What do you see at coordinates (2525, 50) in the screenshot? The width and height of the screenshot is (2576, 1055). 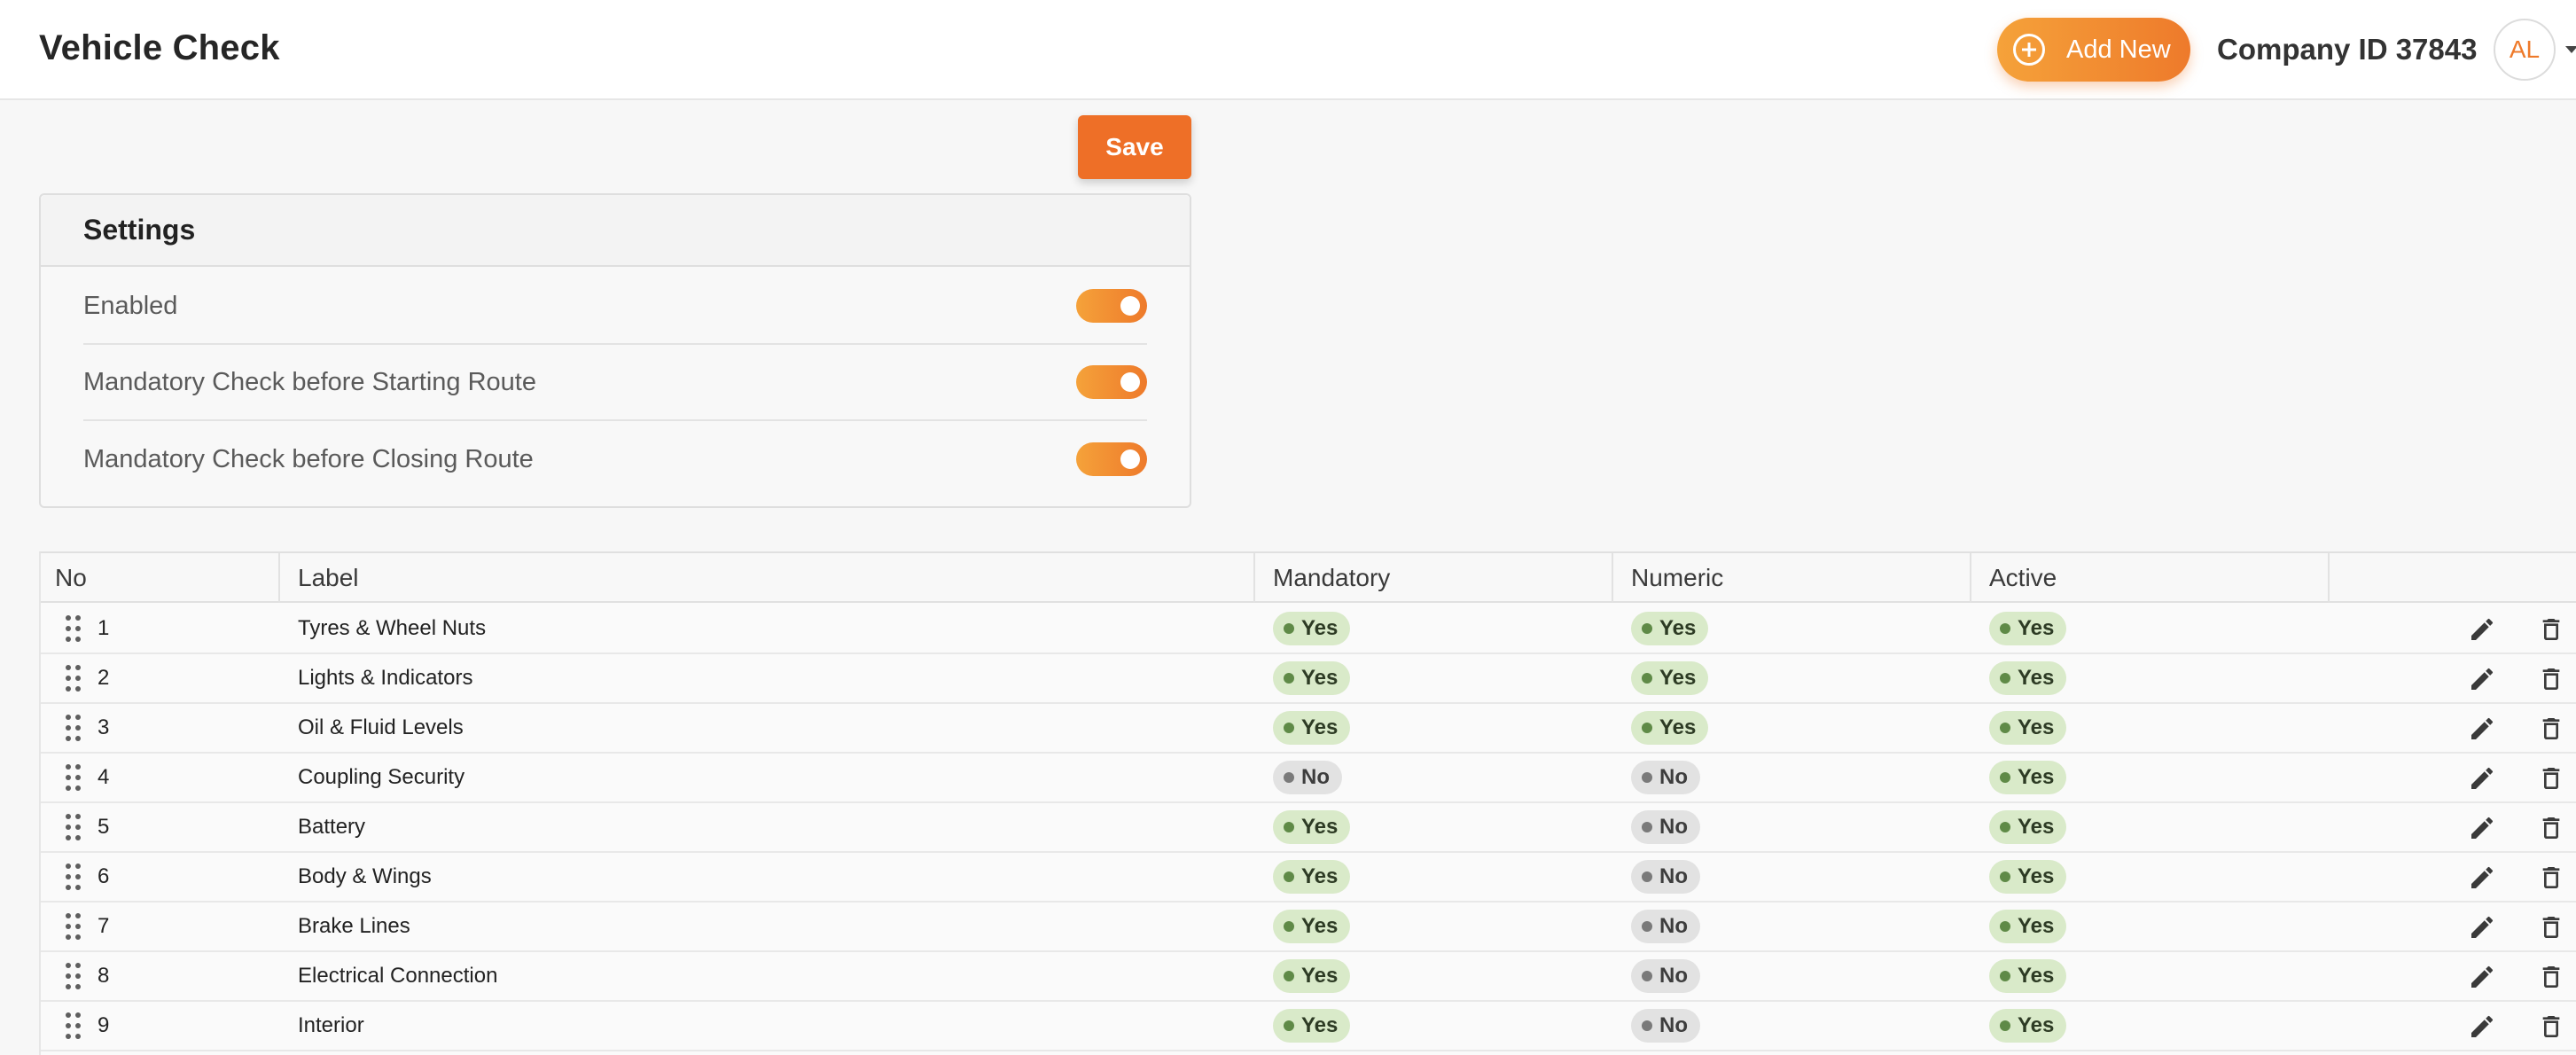 I see `avatar: AL` at bounding box center [2525, 50].